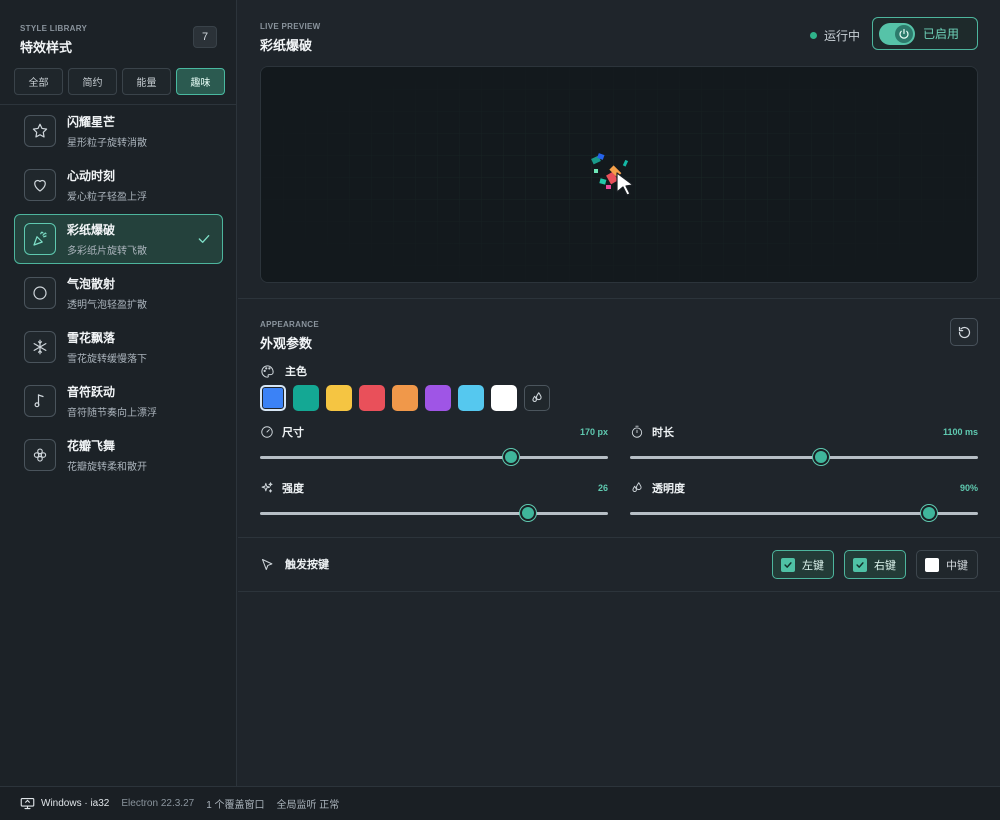 Image resolution: width=1000 pixels, height=820 pixels. What do you see at coordinates (204, 241) in the screenshot?
I see `check-icon` at bounding box center [204, 241].